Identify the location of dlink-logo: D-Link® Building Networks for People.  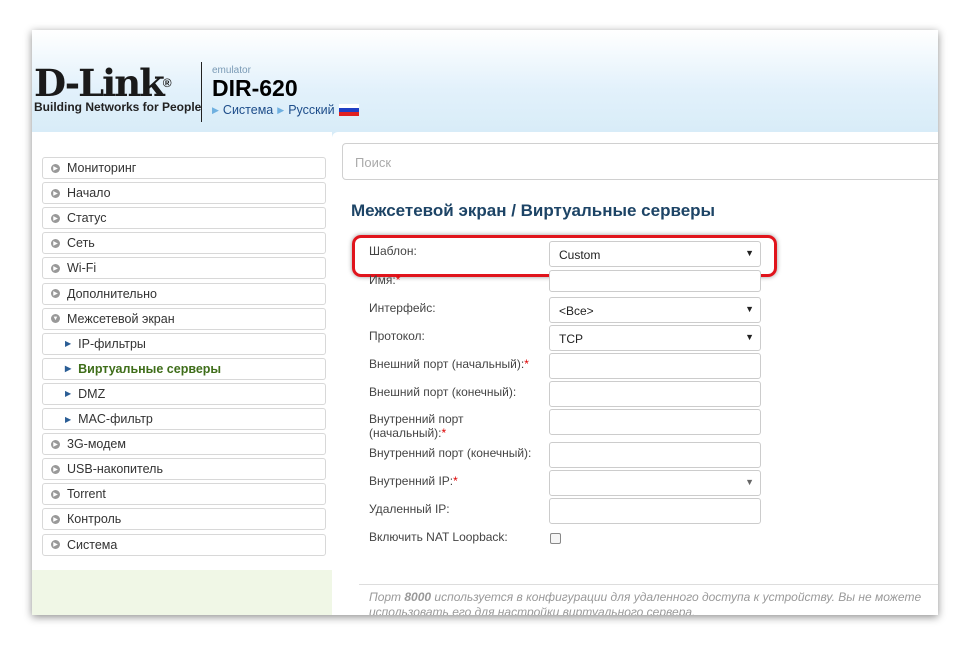
(117, 89).